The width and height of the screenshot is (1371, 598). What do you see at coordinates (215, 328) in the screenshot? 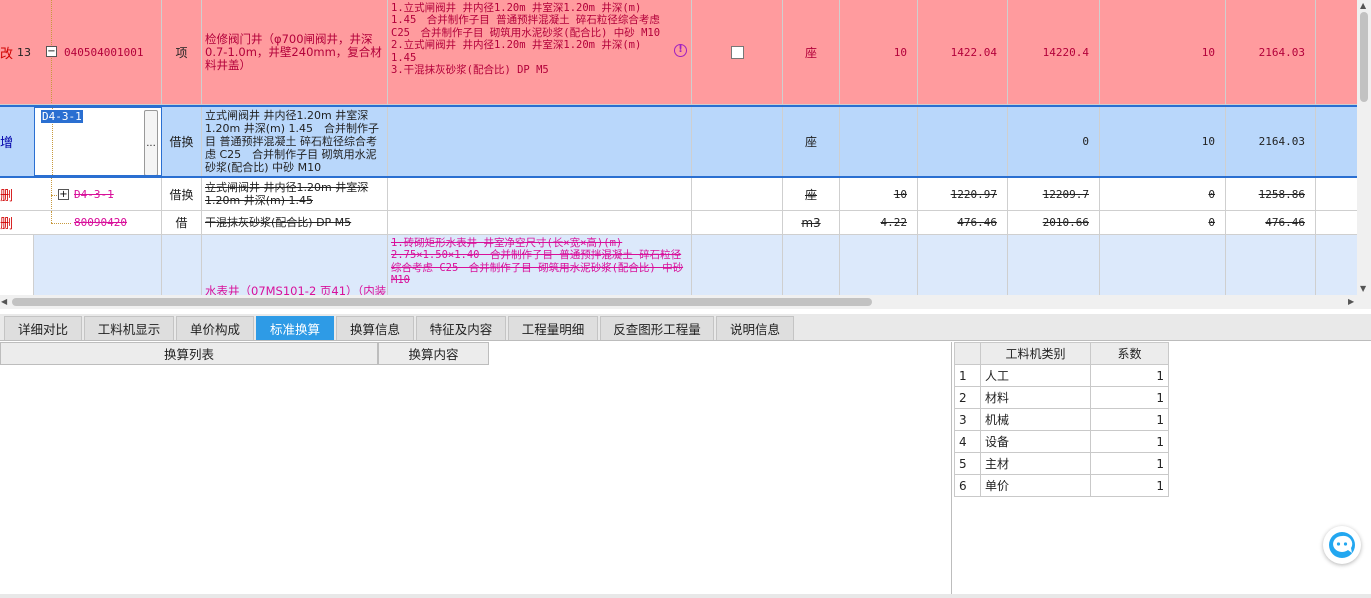
I see `tab-unit-price: 单价构成` at bounding box center [215, 328].